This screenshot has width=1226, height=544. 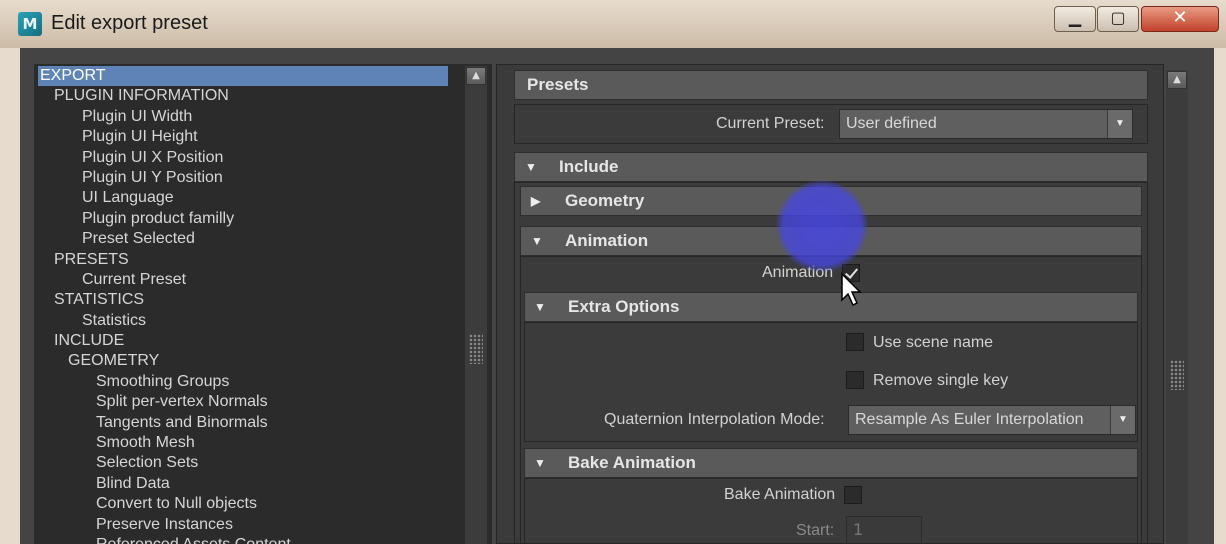 I want to click on tree-item: GEOMETRY, so click(x=243, y=361).